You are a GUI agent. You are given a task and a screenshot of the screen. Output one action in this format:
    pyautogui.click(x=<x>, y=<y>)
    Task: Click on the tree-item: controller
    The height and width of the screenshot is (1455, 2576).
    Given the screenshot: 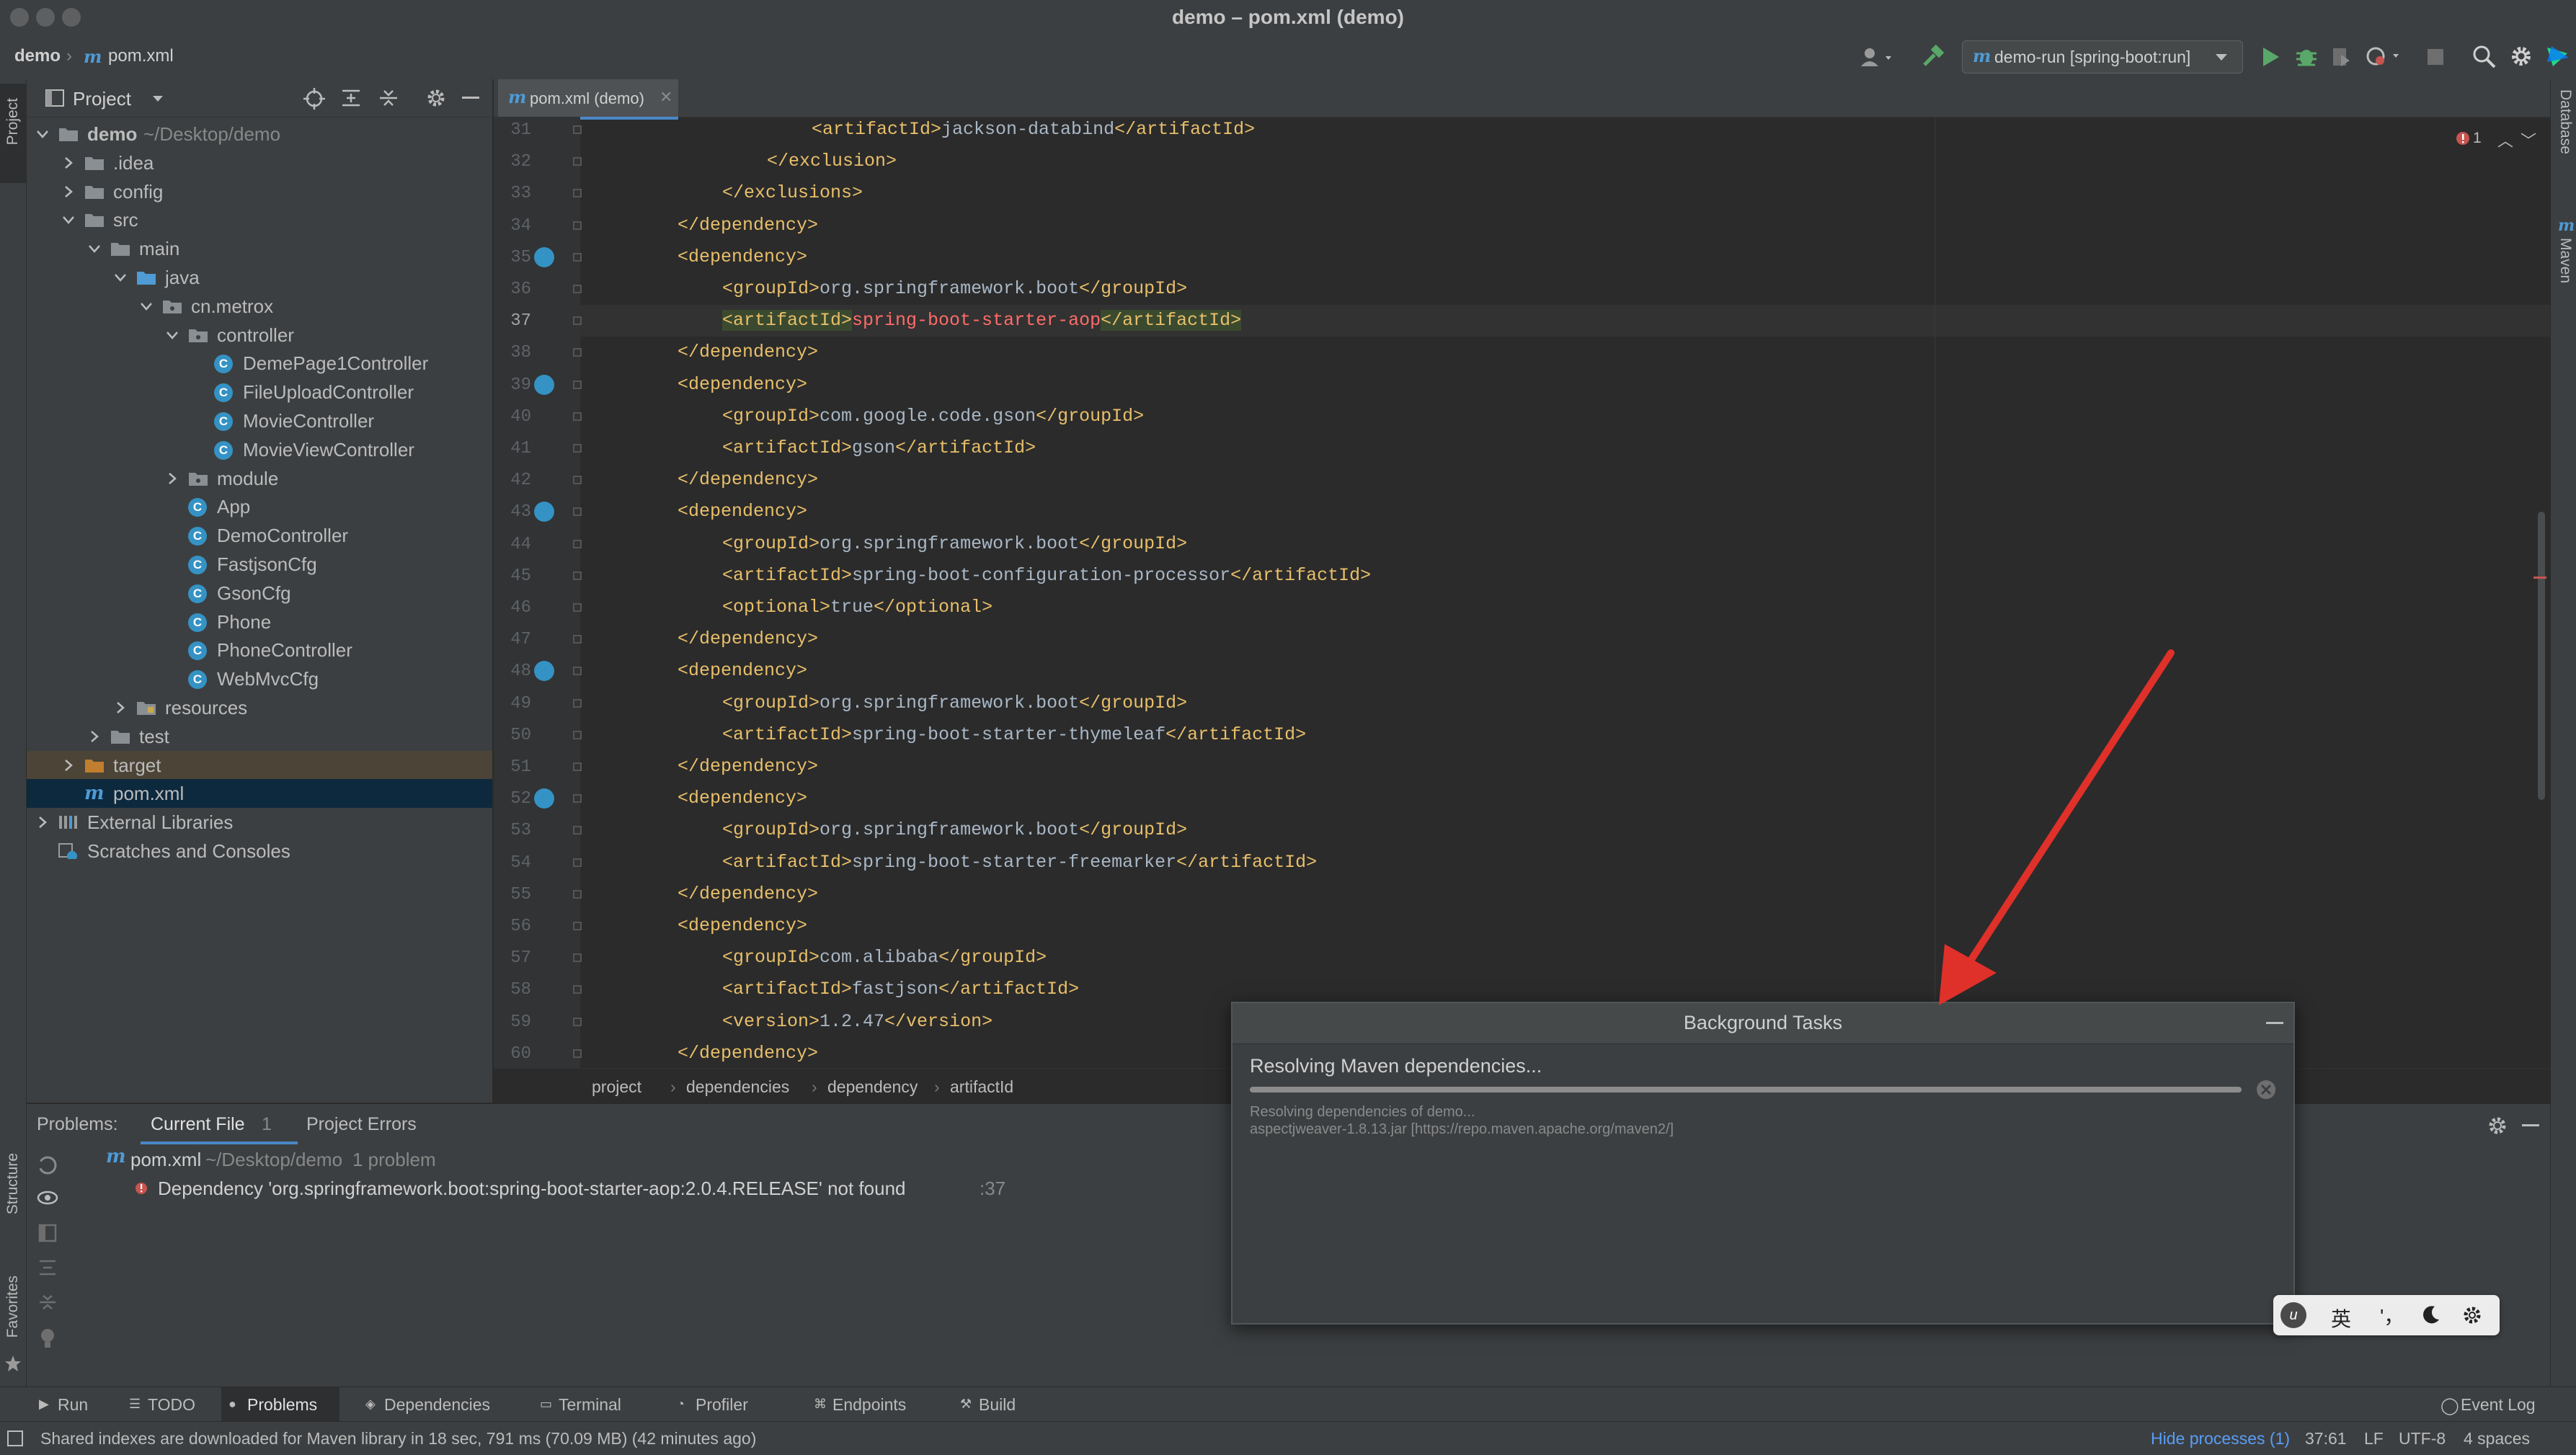 What is the action you would take?
    pyautogui.click(x=259, y=335)
    